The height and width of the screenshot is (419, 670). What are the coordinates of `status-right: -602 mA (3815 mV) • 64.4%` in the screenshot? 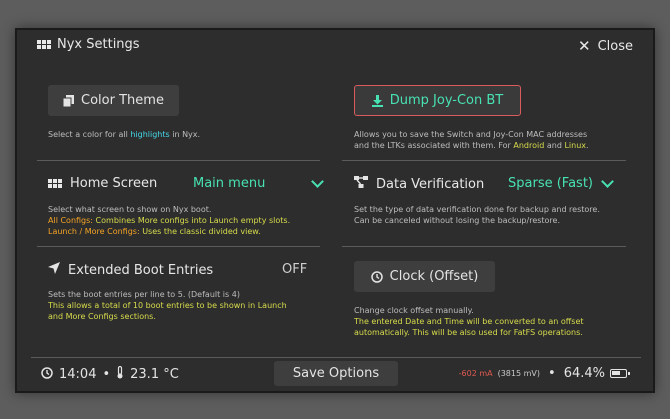 It's located at (544, 373).